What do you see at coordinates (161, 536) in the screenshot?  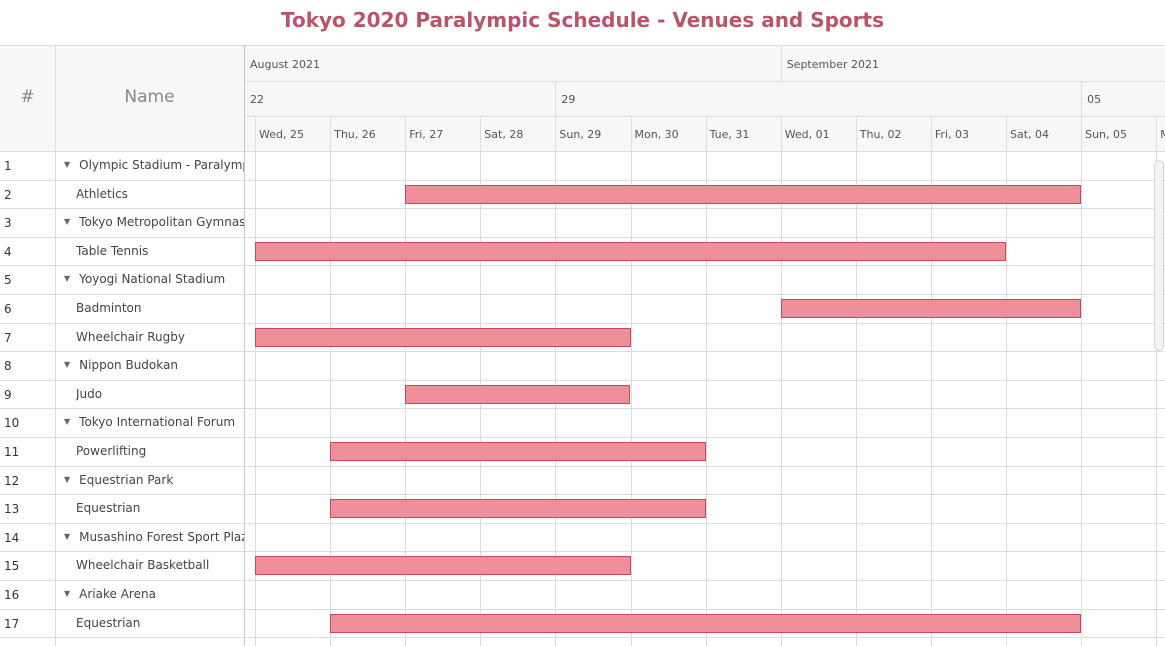 I see `row-name-text: Musashino Forest Sport Plaza` at bounding box center [161, 536].